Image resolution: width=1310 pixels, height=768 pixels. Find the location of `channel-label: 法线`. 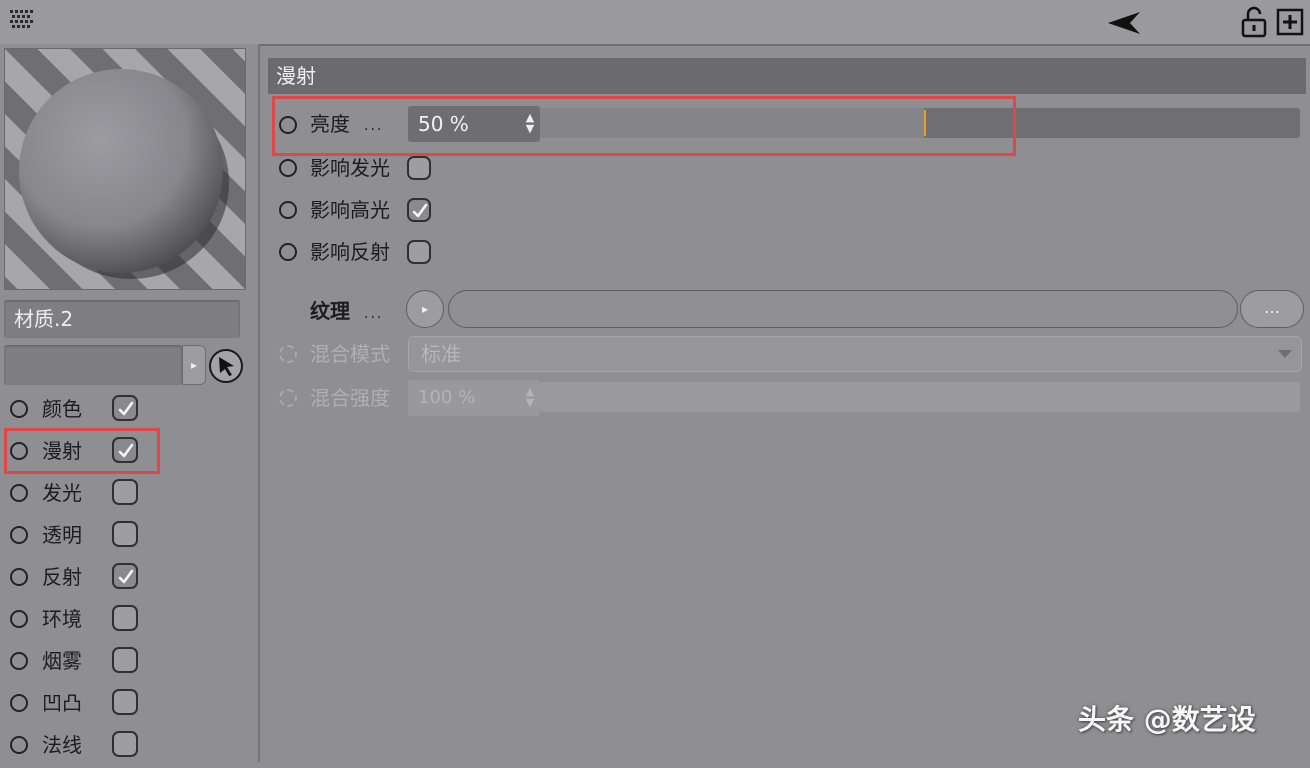

channel-label: 法线 is located at coordinates (62, 745).